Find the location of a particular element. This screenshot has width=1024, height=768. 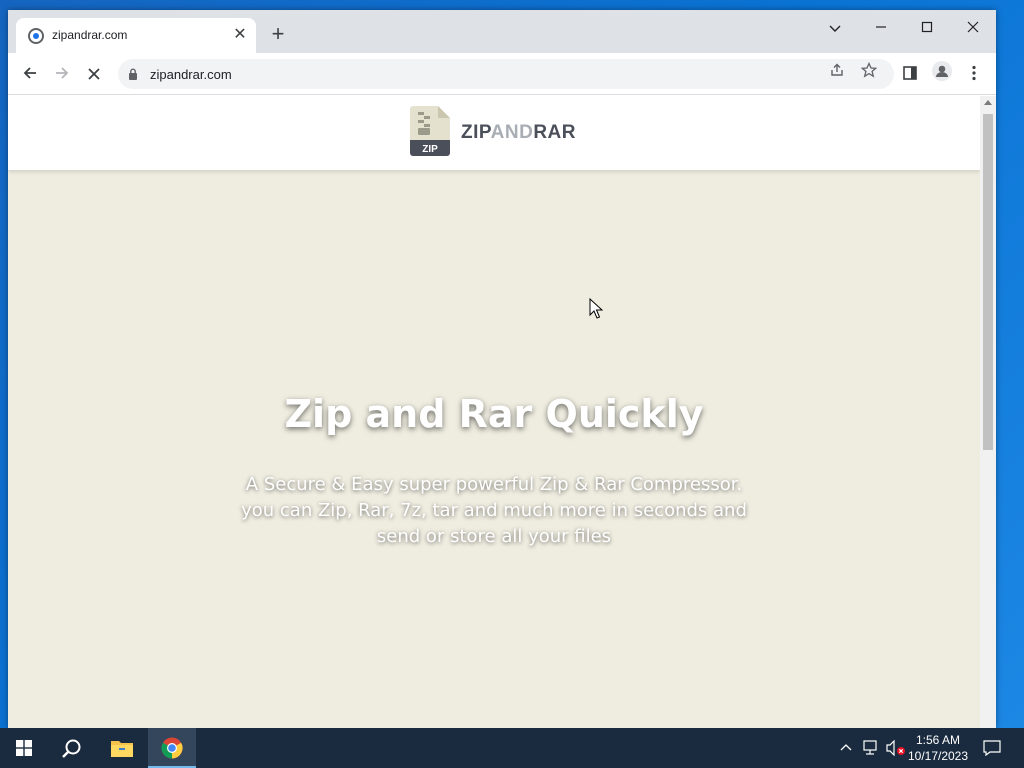

chevron-up-icon is located at coordinates (846, 747).